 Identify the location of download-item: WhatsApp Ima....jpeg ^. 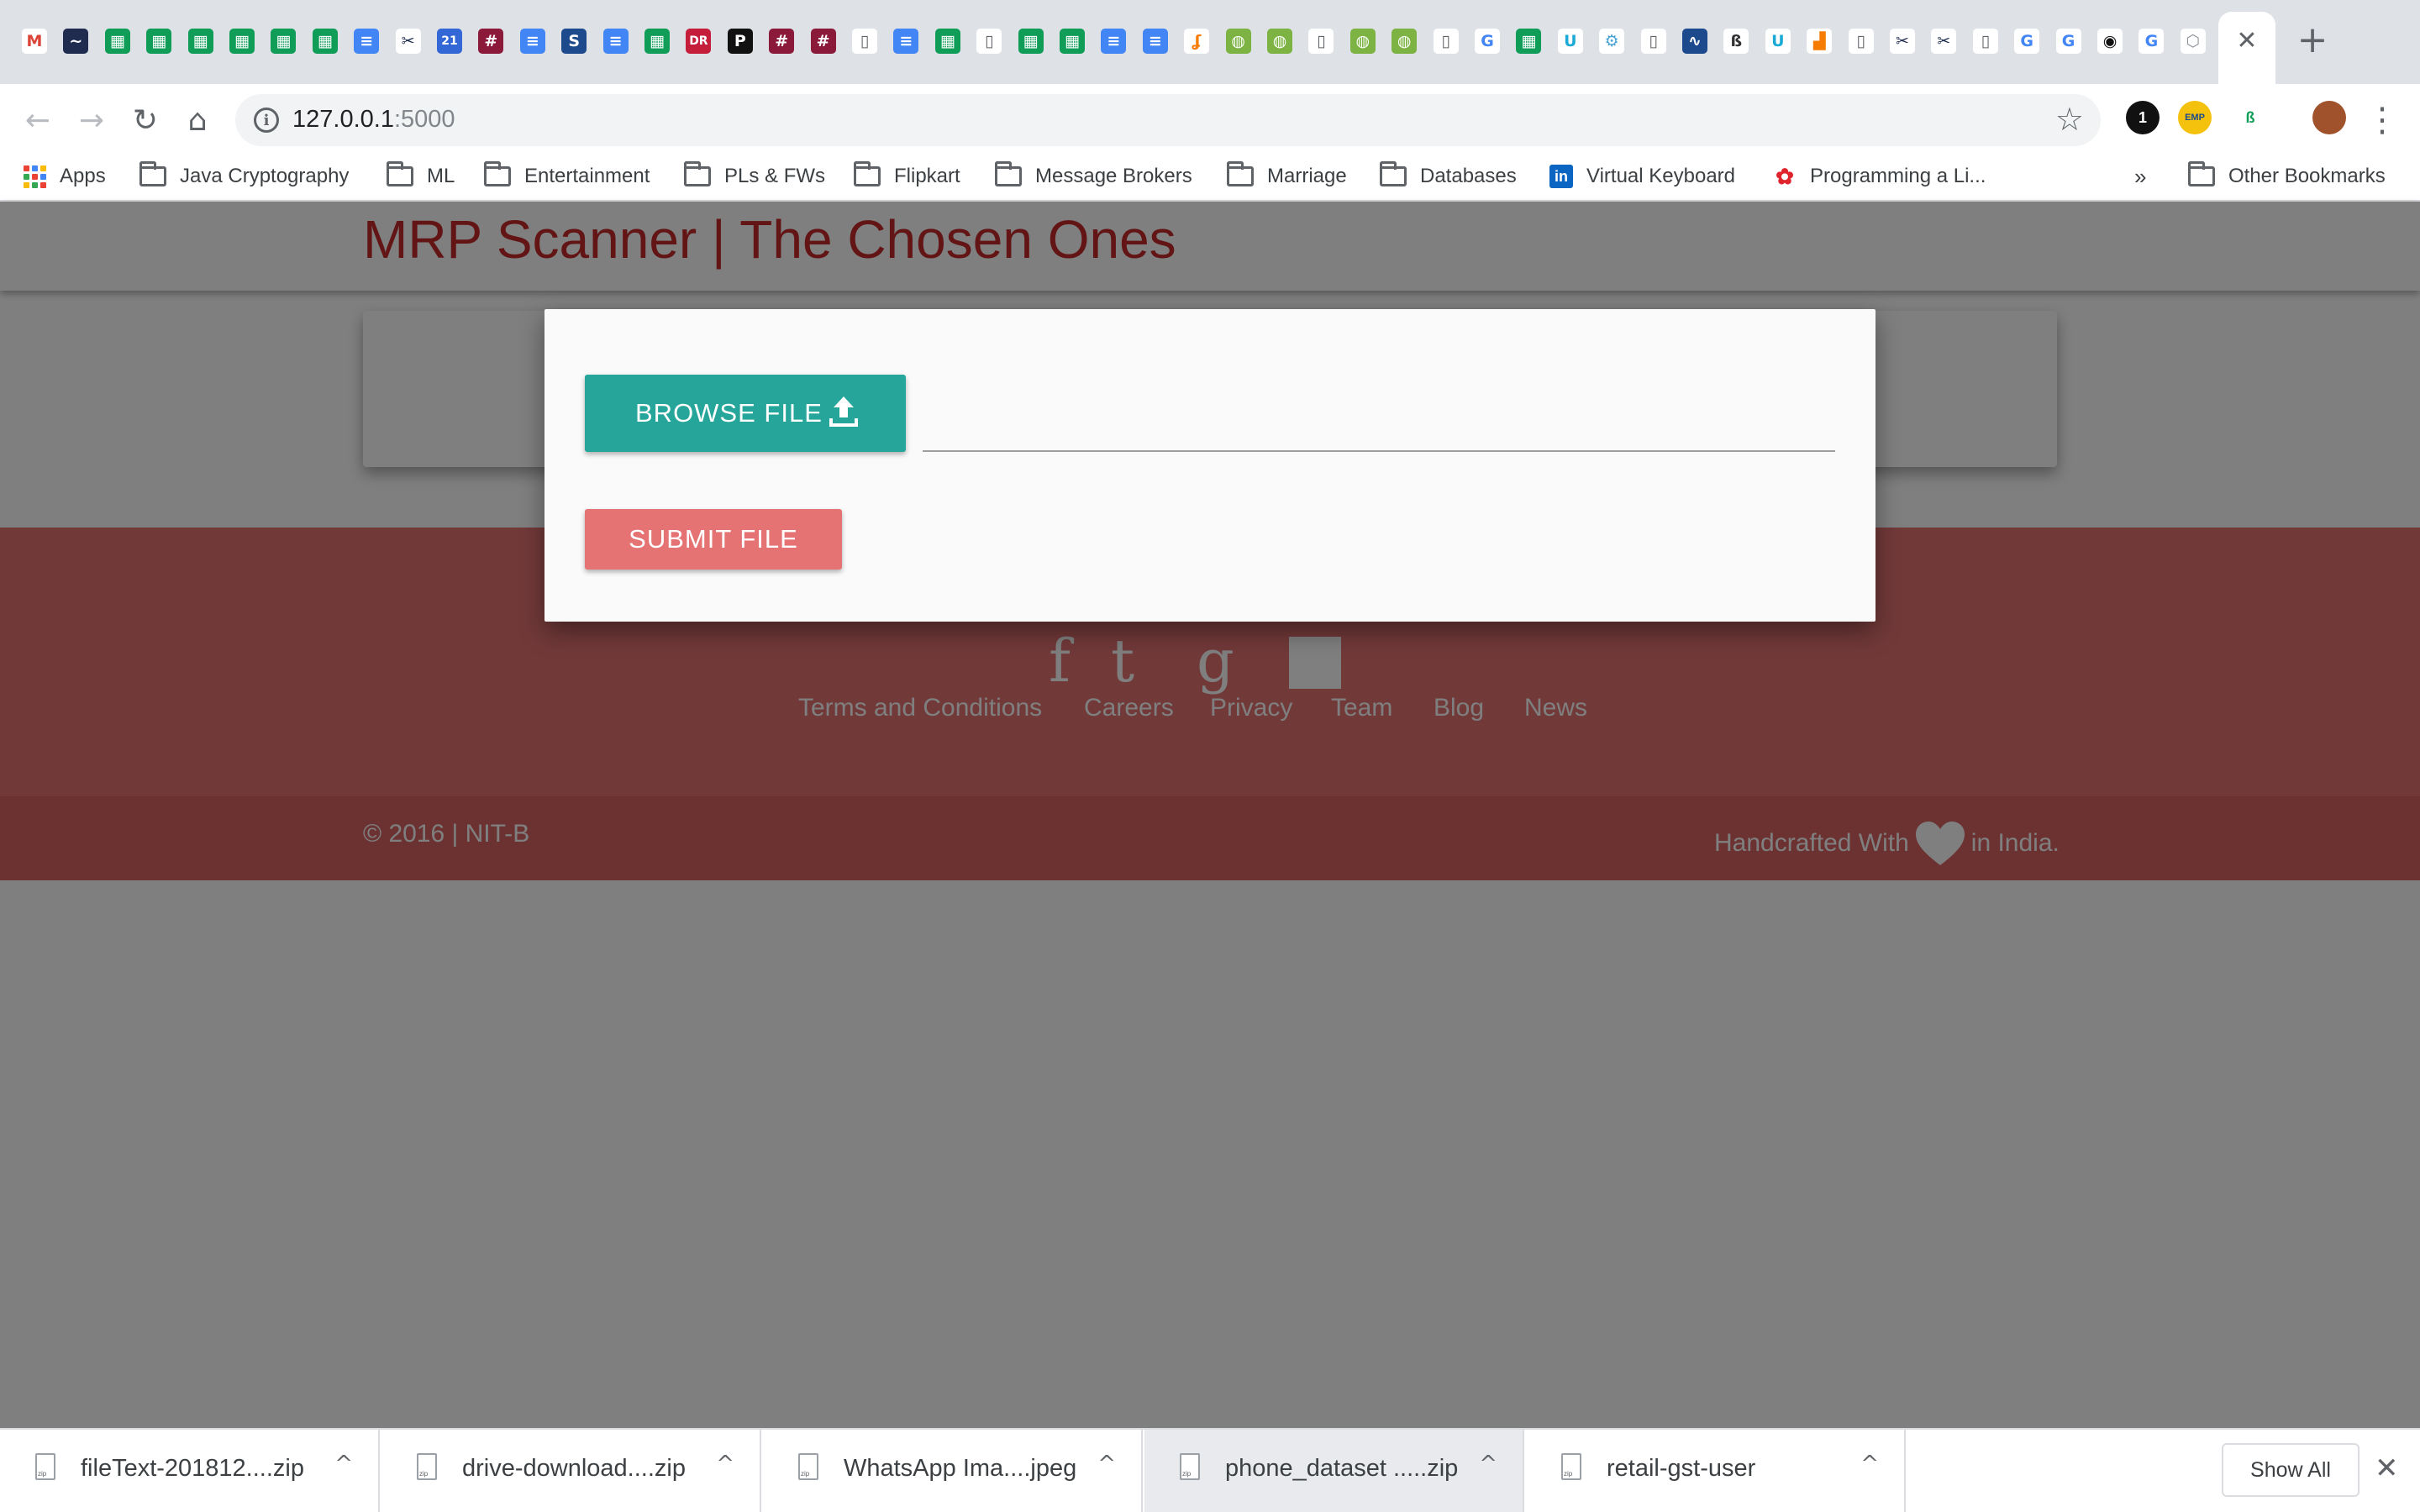
(953, 1471).